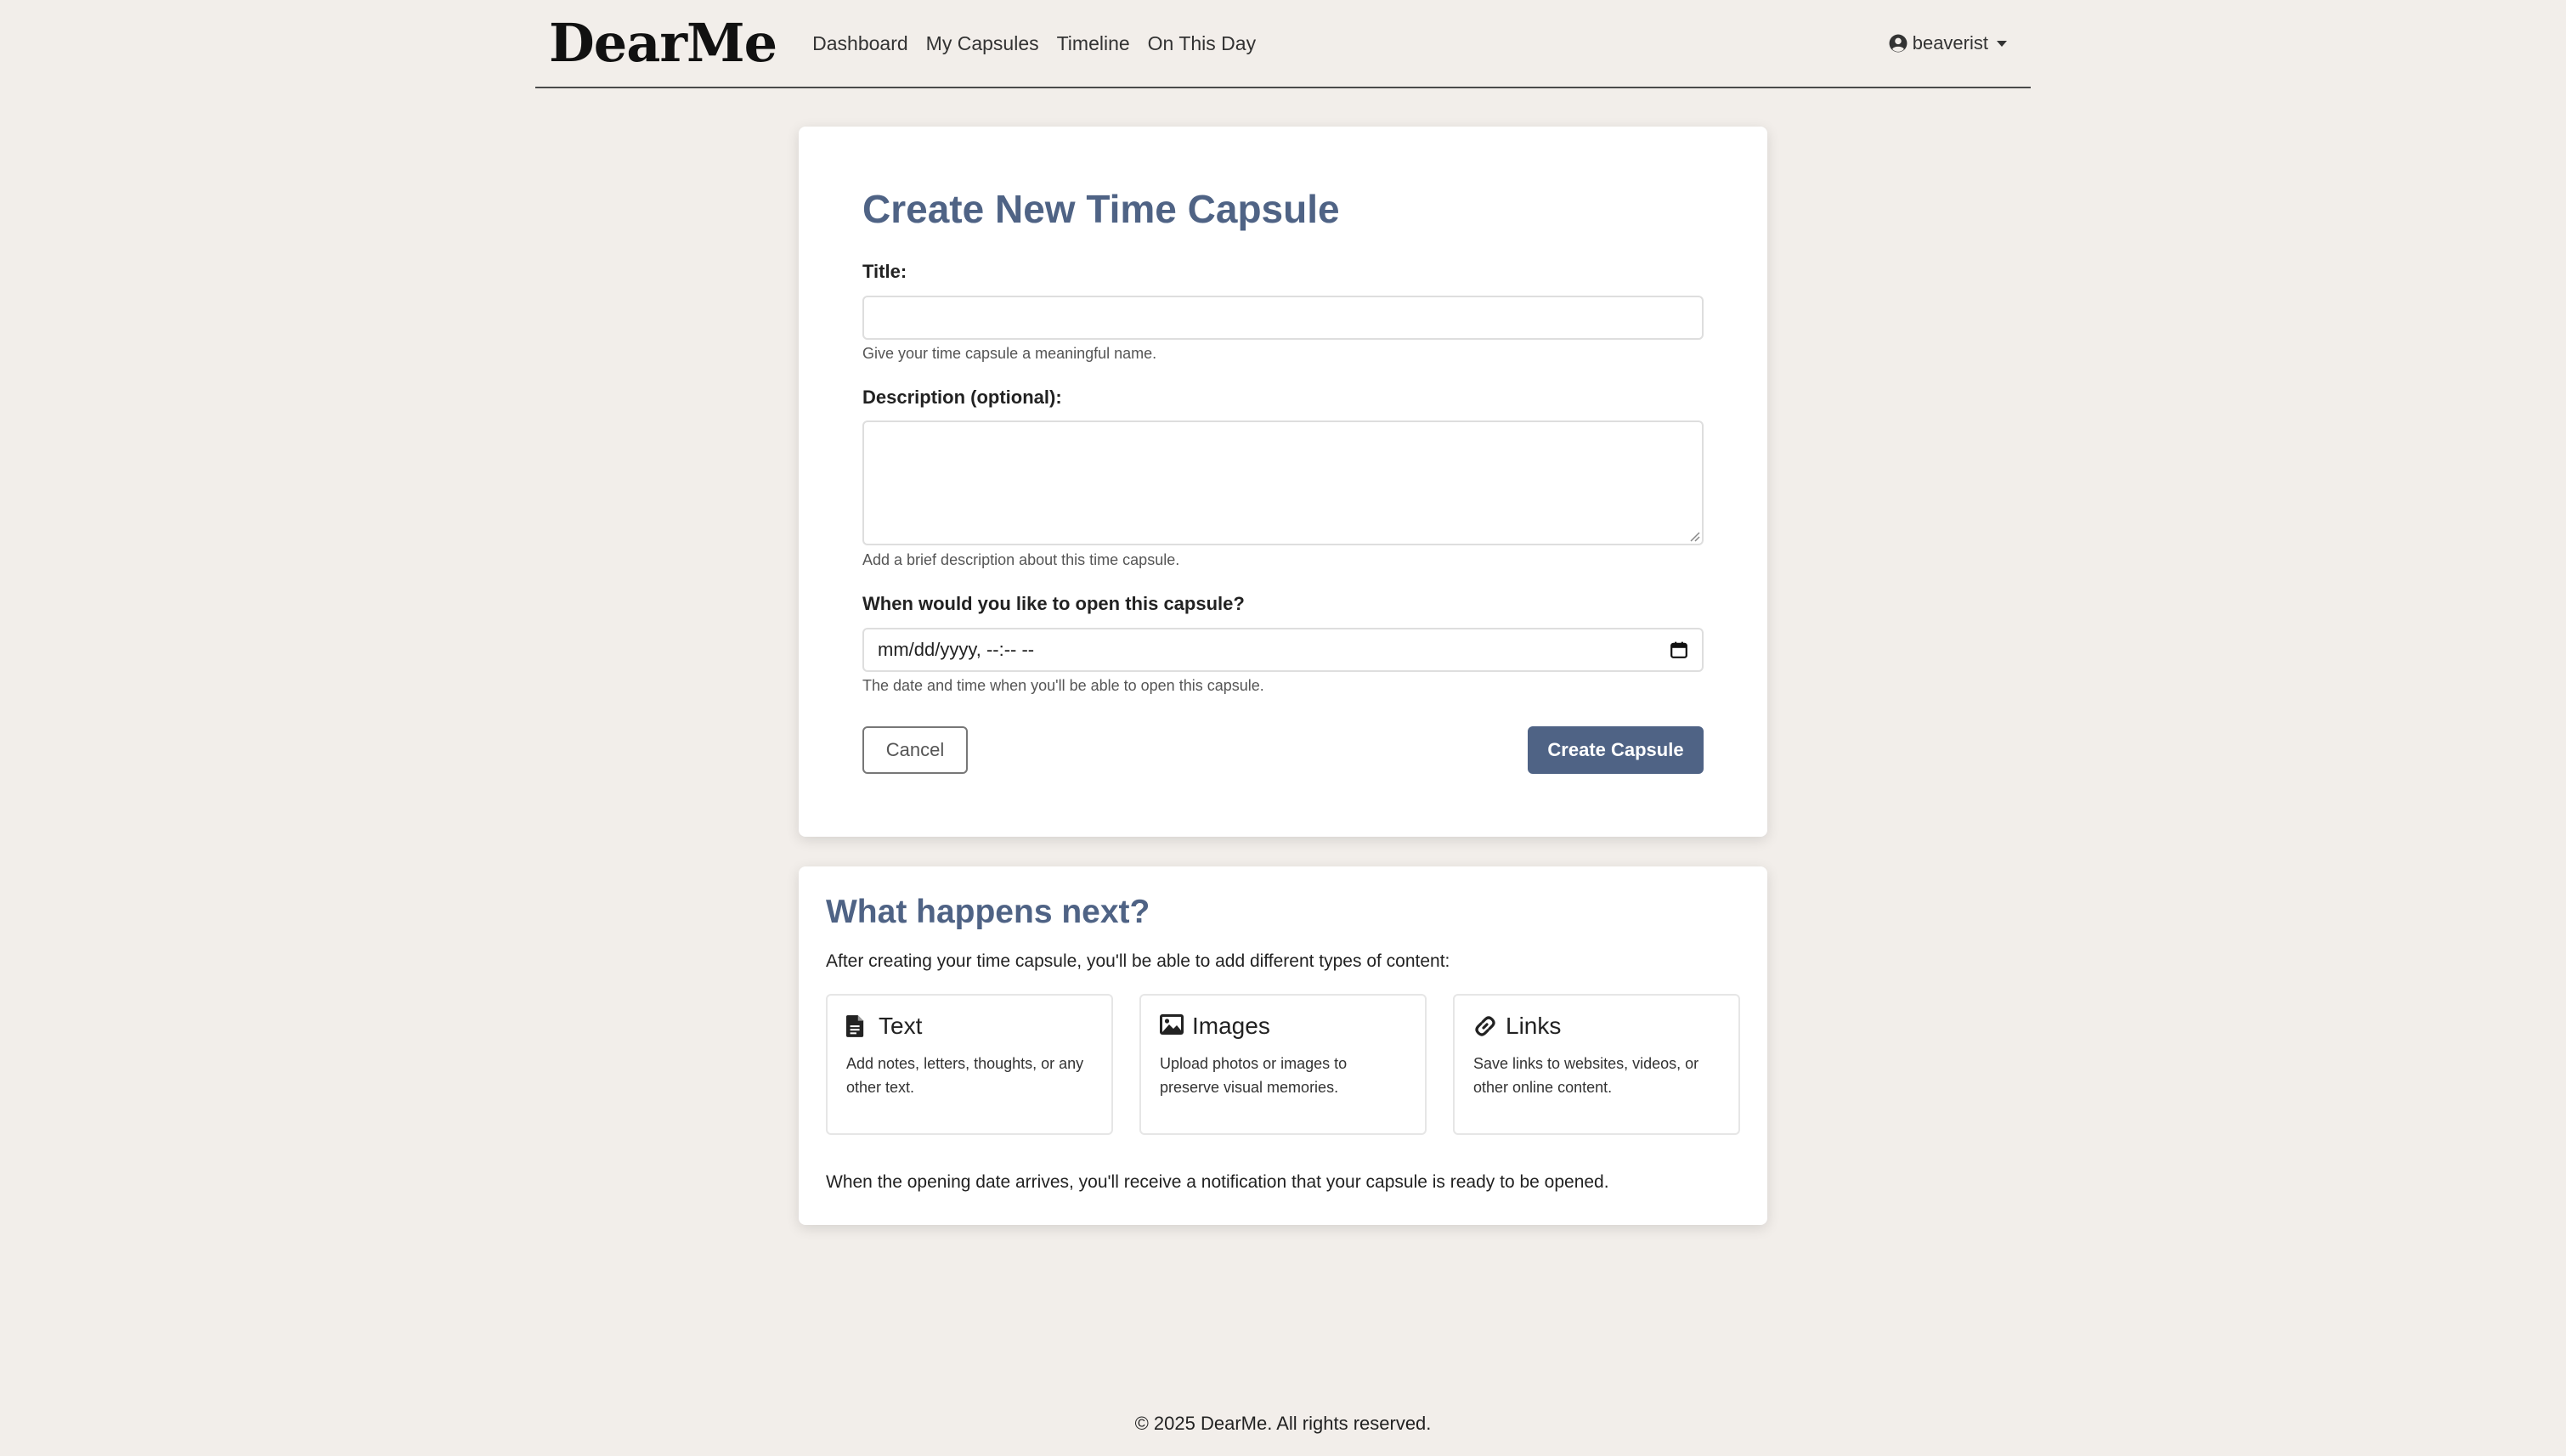 The width and height of the screenshot is (2566, 1456). I want to click on content-type-links-heading: Links, so click(1596, 1026).